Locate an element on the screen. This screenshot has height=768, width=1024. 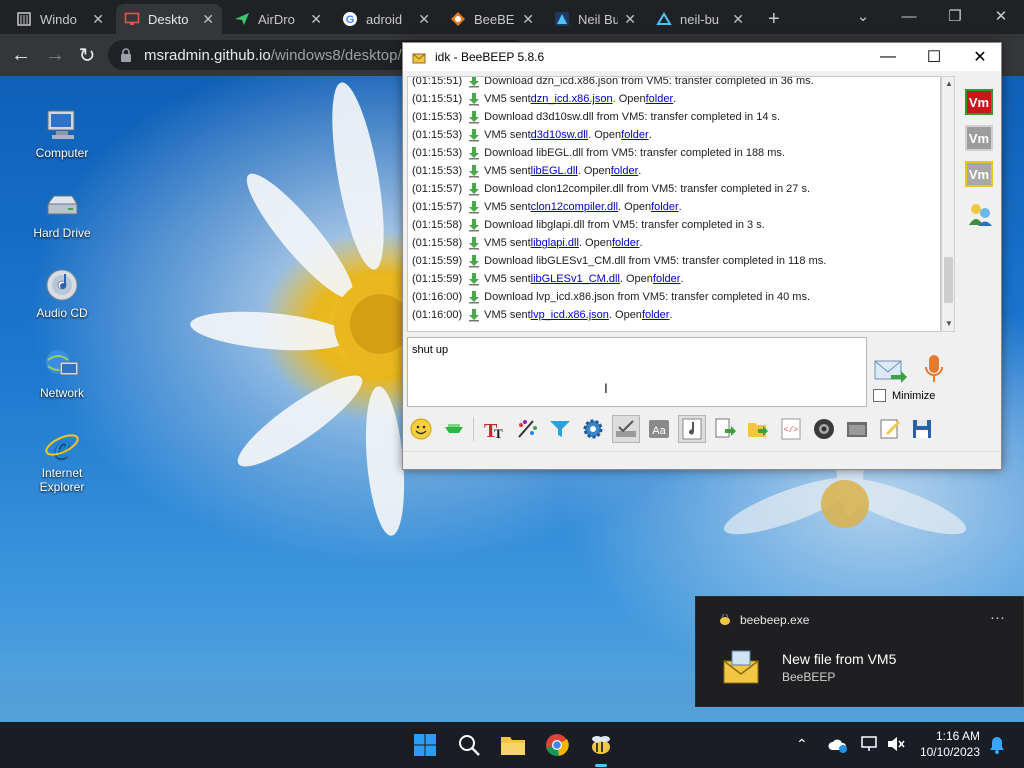
spell-check-button is located at coordinates (626, 429).